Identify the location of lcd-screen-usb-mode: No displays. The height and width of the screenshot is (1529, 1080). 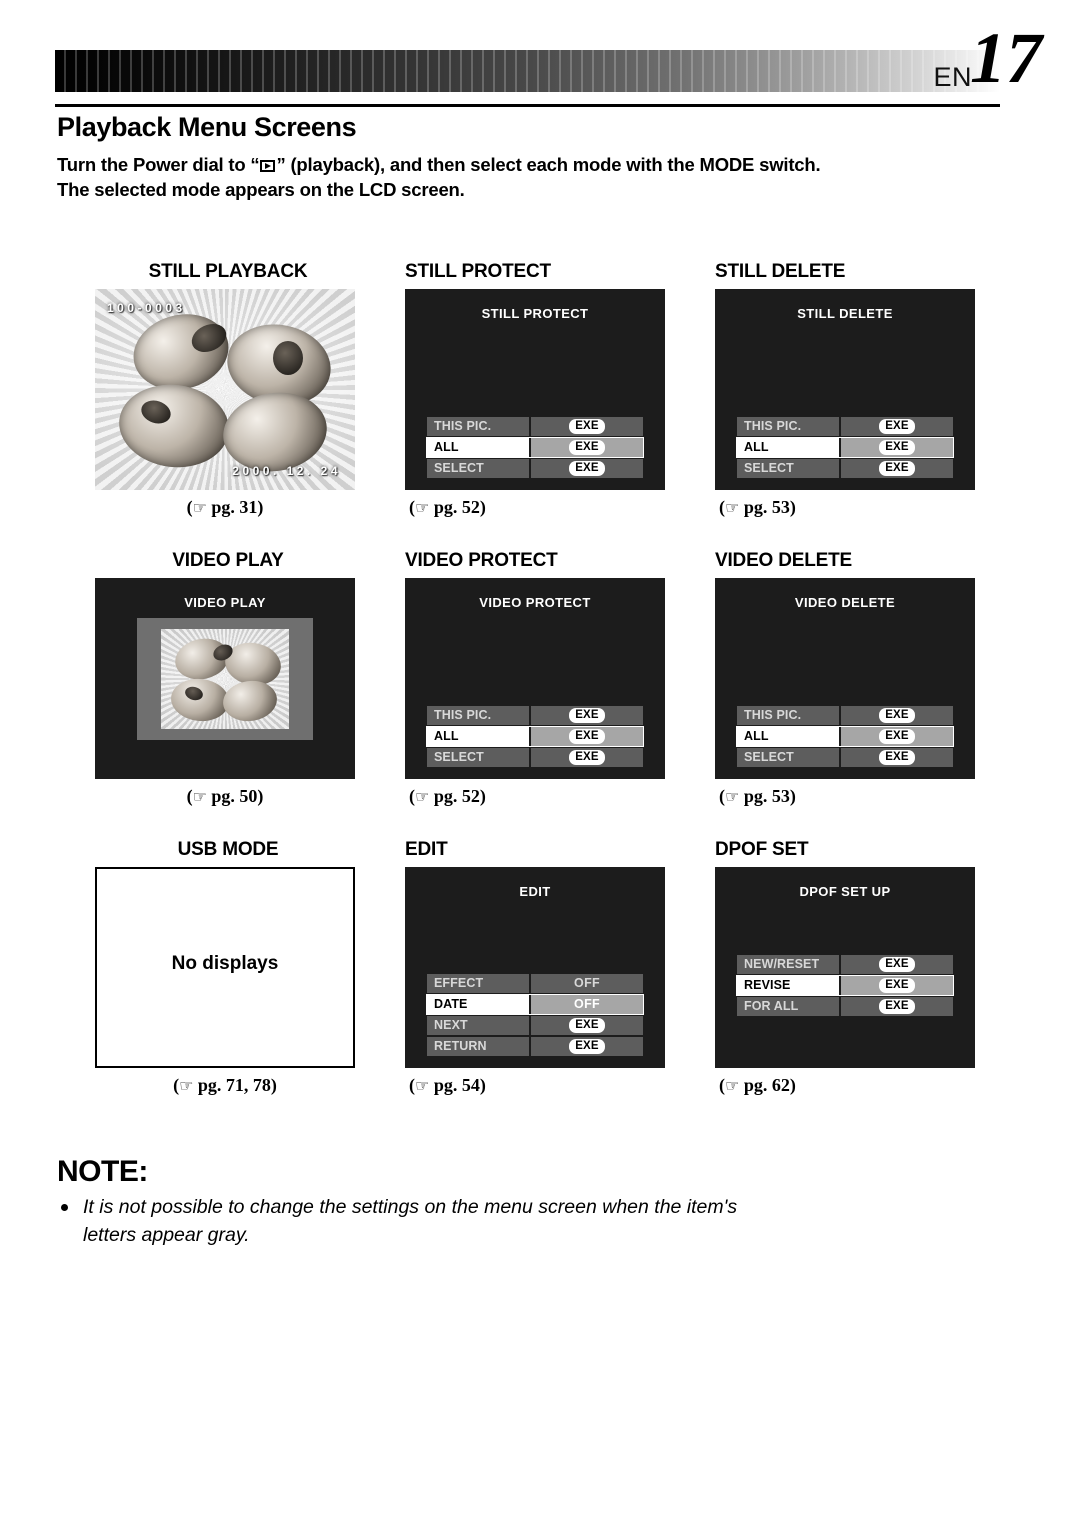
(225, 967).